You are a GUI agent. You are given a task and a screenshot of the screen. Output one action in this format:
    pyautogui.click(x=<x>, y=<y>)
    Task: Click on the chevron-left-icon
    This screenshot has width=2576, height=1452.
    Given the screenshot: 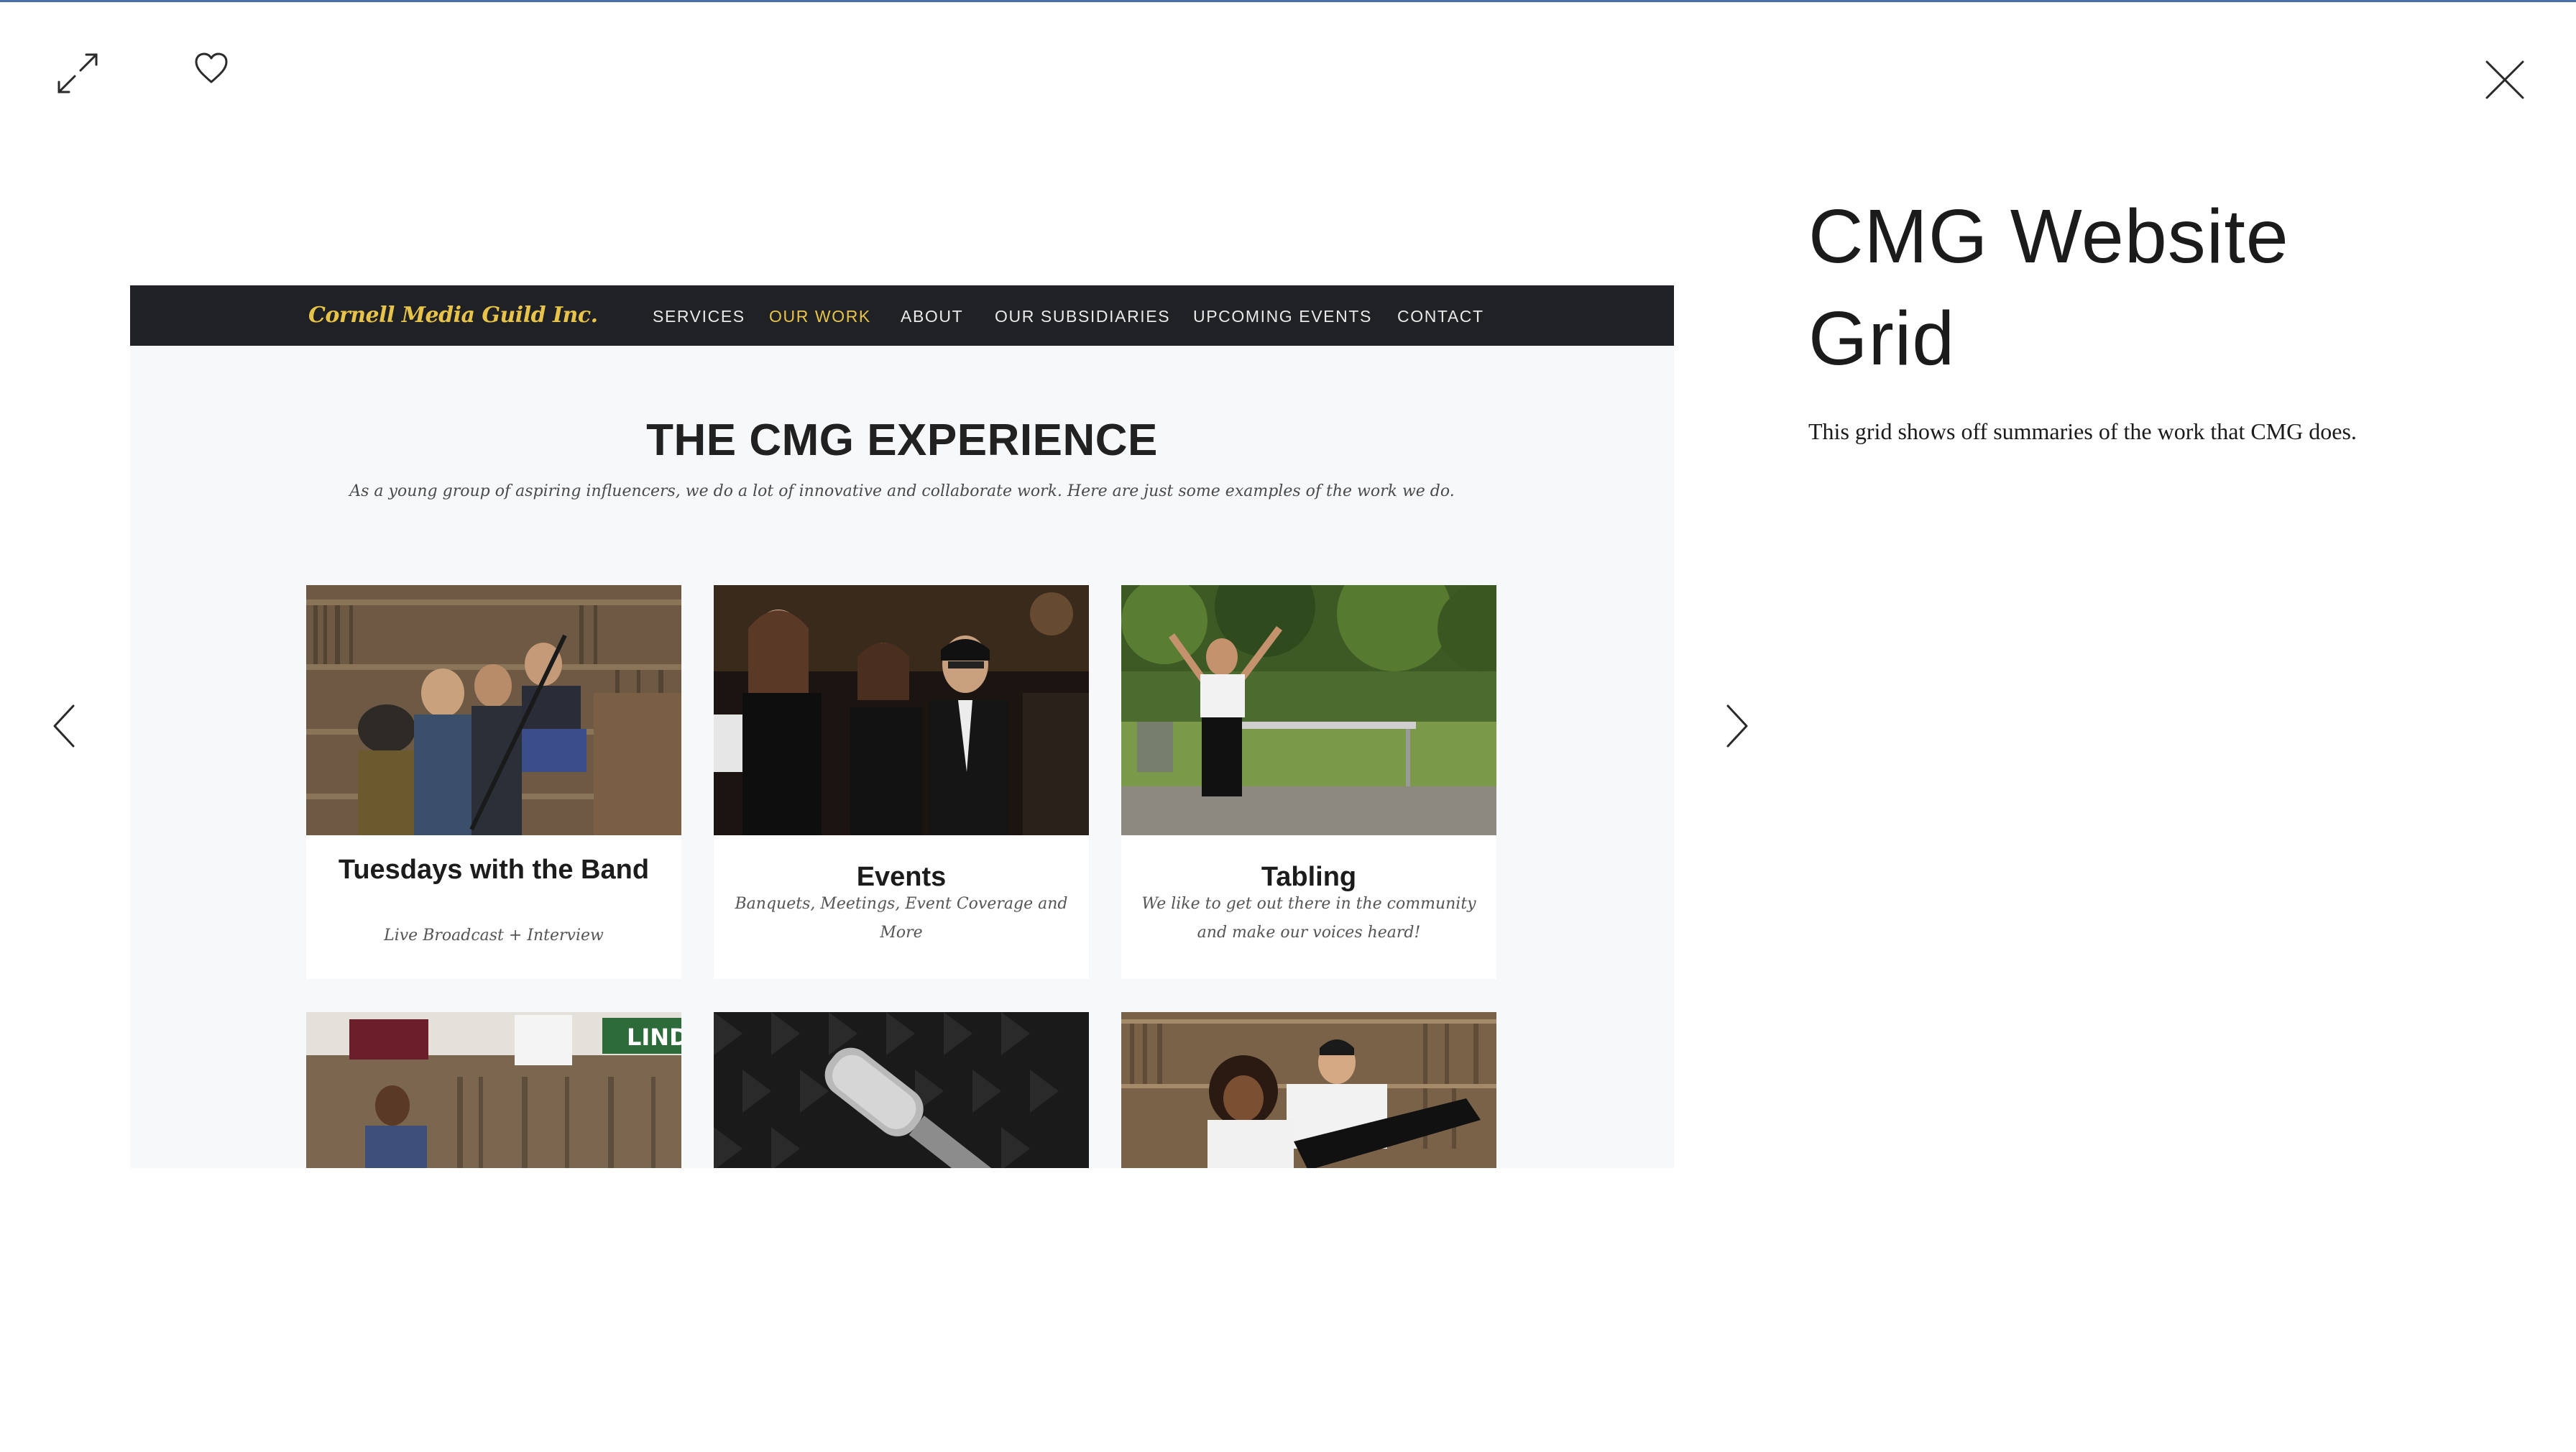 What is the action you would take?
    pyautogui.click(x=65, y=726)
    